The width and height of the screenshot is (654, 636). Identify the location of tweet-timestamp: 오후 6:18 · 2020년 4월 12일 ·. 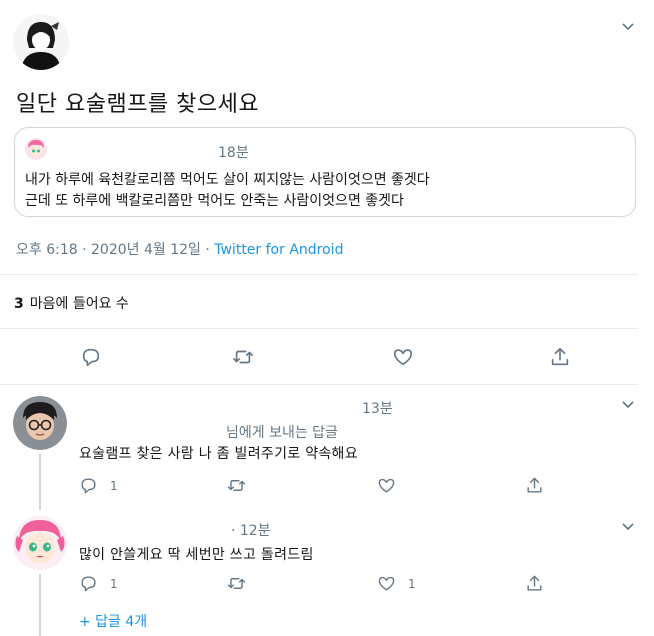
(115, 250).